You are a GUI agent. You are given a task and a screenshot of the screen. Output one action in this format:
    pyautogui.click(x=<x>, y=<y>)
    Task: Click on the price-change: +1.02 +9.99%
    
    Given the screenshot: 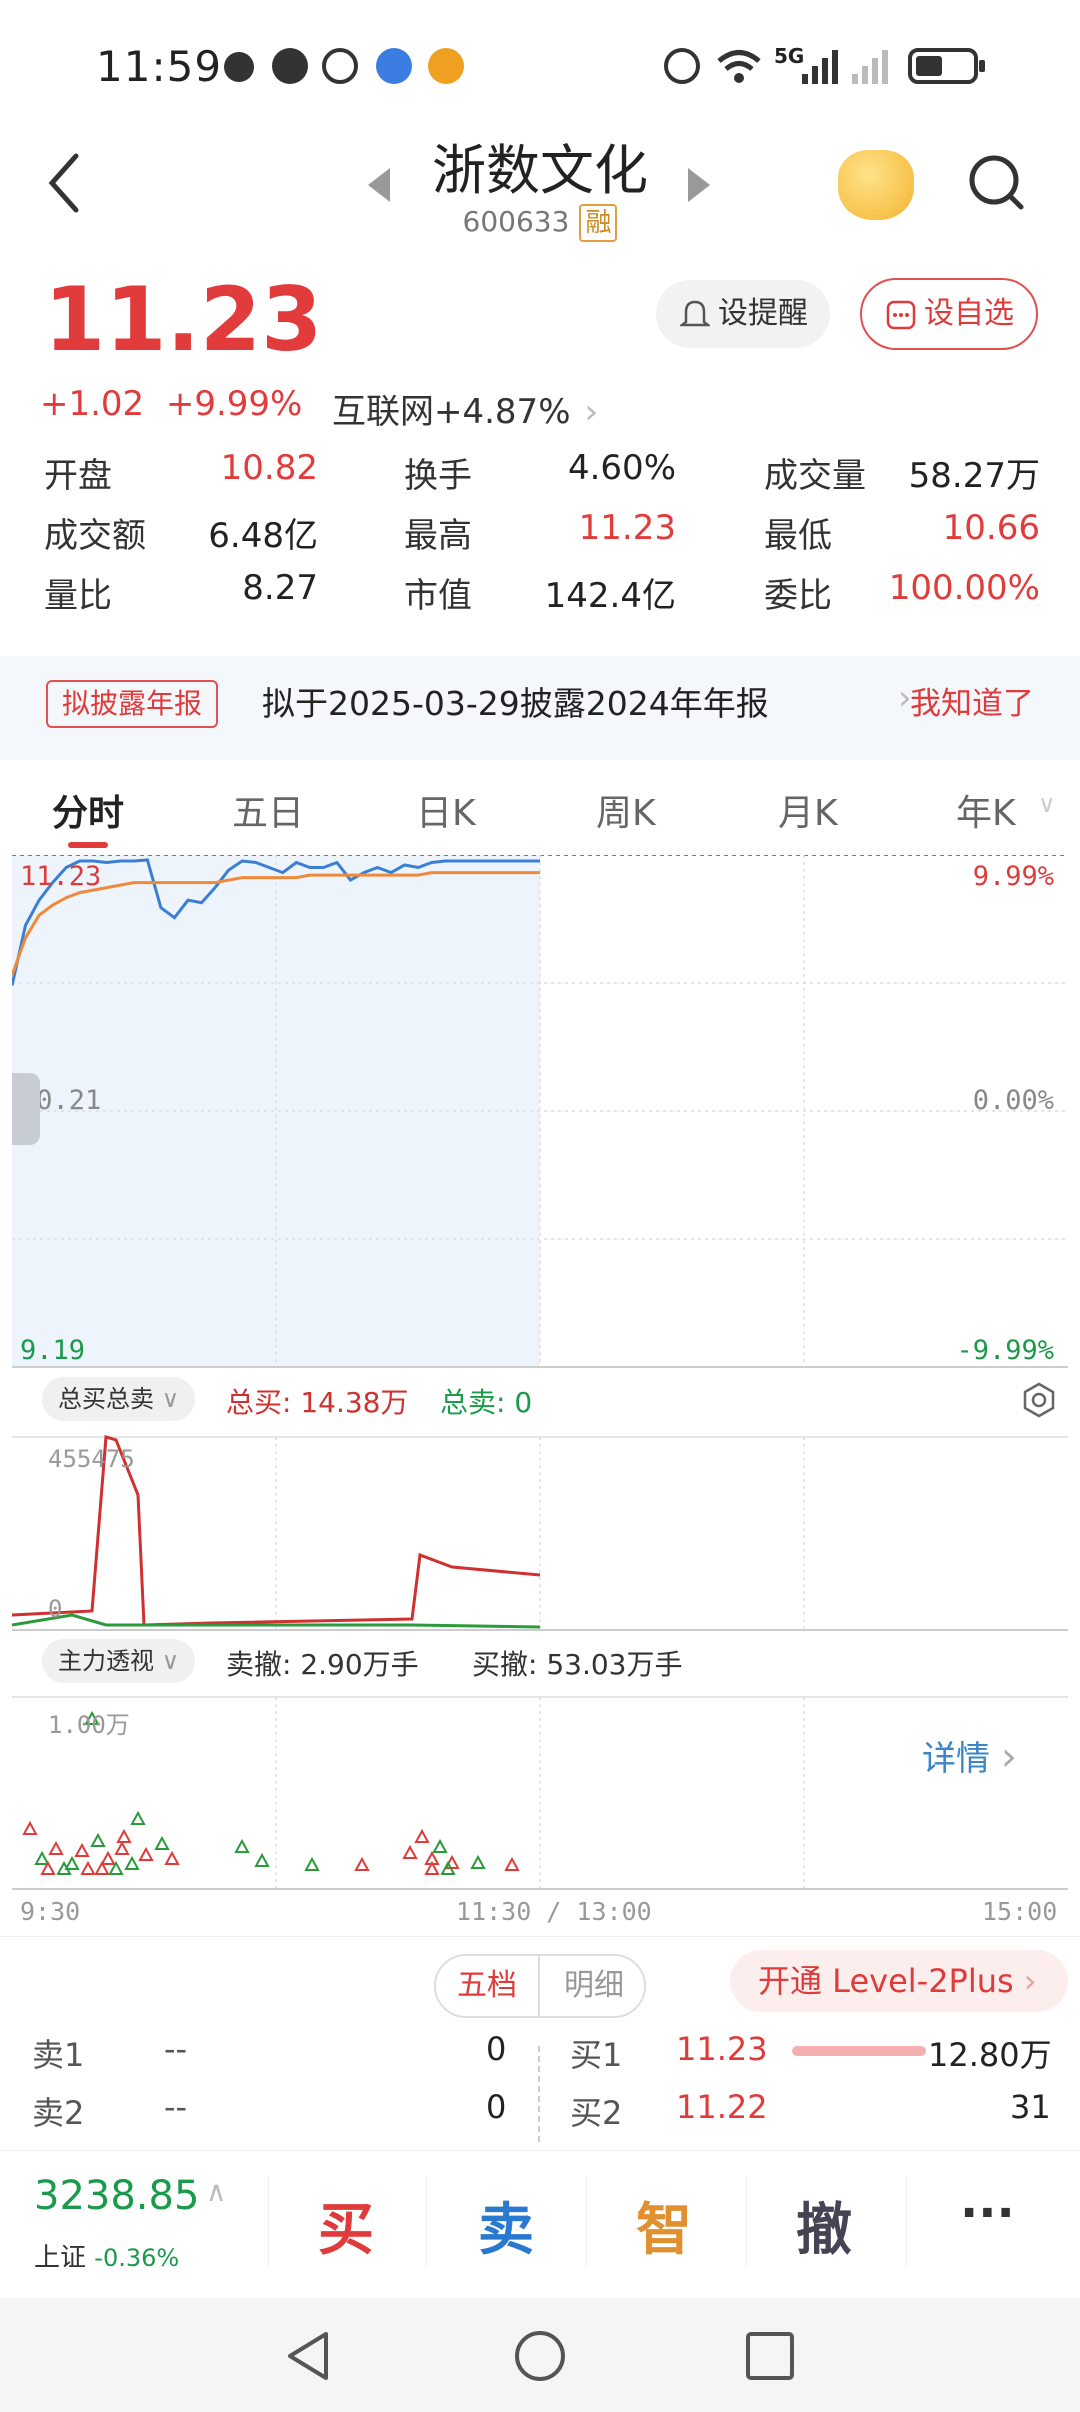 What is the action you would take?
    pyautogui.click(x=171, y=404)
    